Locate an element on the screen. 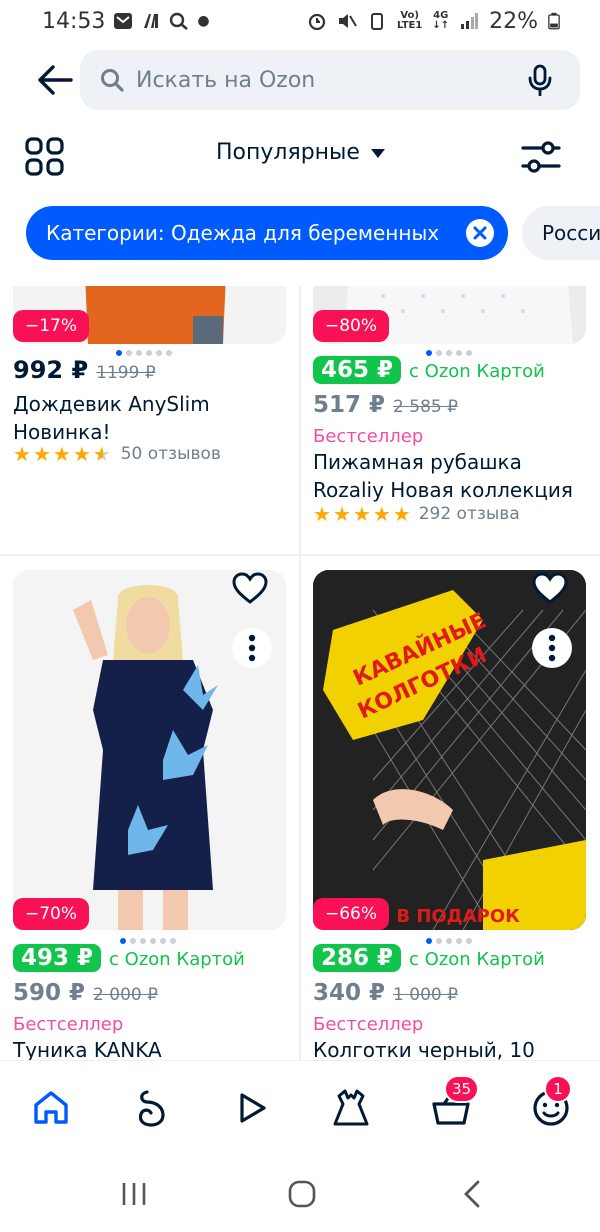 The image size is (600, 1232). heart-icon is located at coordinates (250, 588).